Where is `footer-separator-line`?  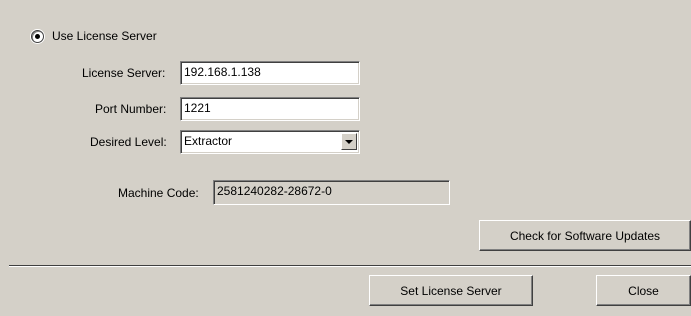
footer-separator-line is located at coordinates (350, 265).